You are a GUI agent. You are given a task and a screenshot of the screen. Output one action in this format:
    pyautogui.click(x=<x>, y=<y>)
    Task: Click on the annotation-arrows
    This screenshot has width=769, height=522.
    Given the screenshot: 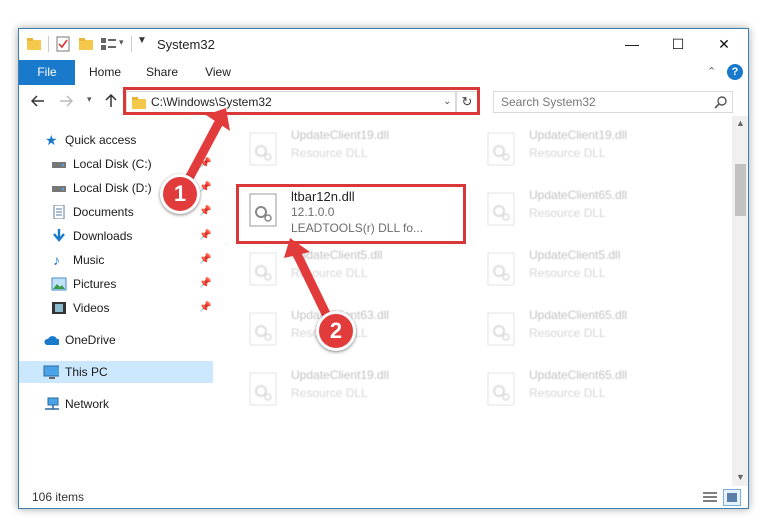 What is the action you would take?
    pyautogui.click(x=257, y=215)
    